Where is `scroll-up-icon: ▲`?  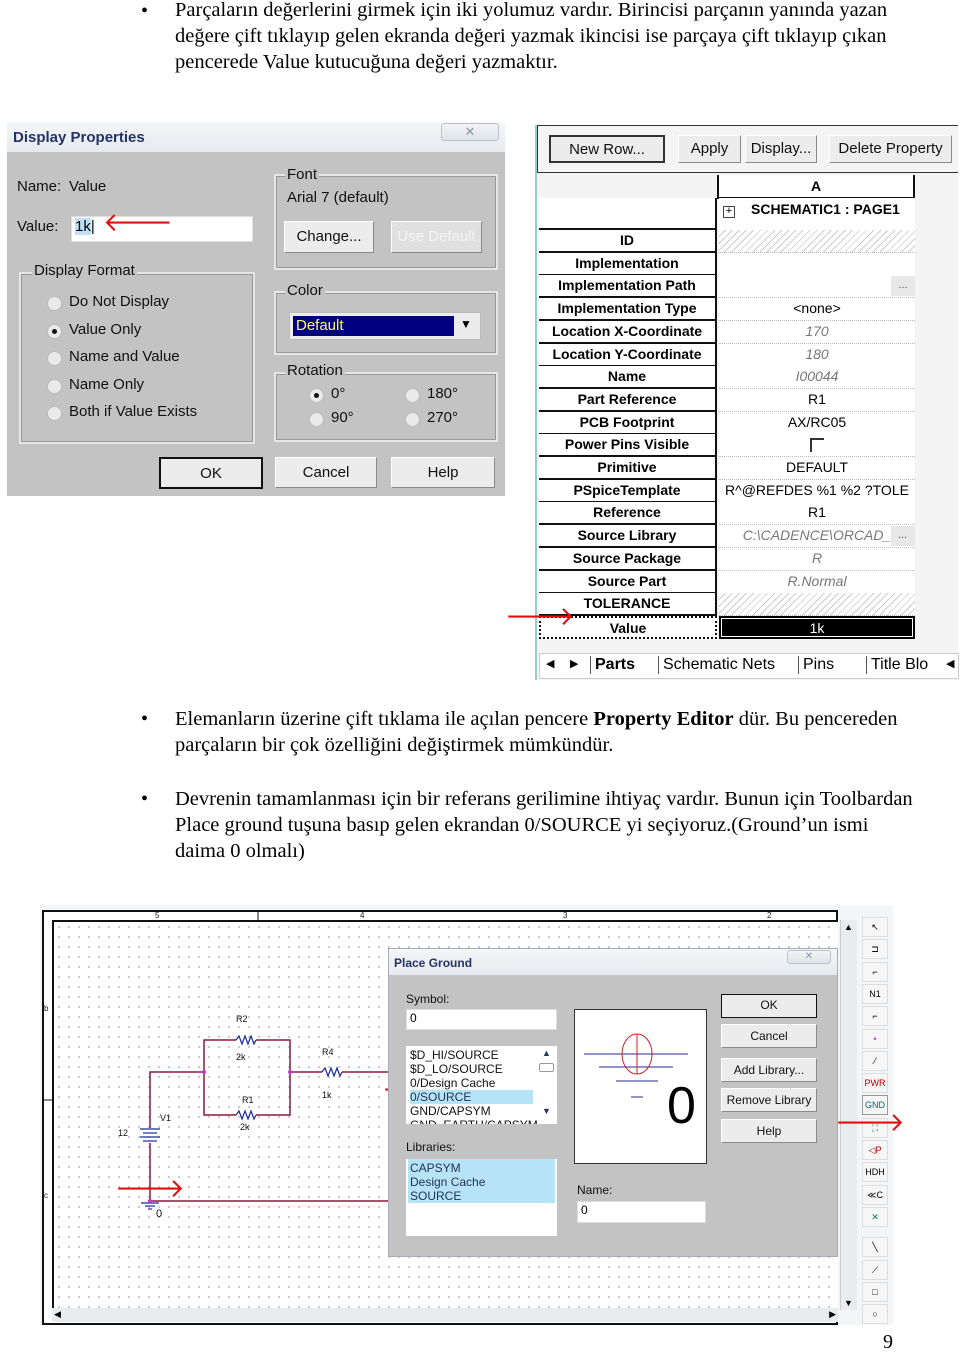 scroll-up-icon: ▲ is located at coordinates (546, 1053).